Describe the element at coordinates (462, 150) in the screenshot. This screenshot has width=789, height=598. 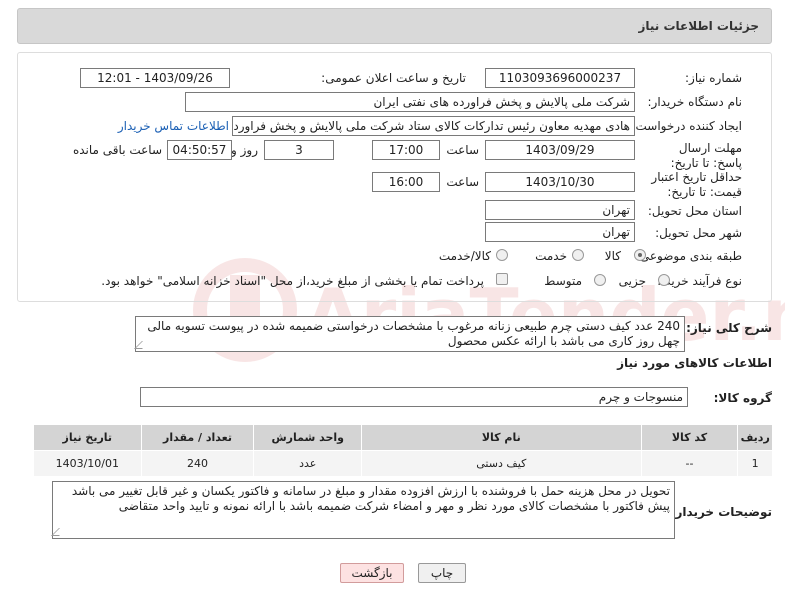
I see `response-time-label: ساعت` at that location.